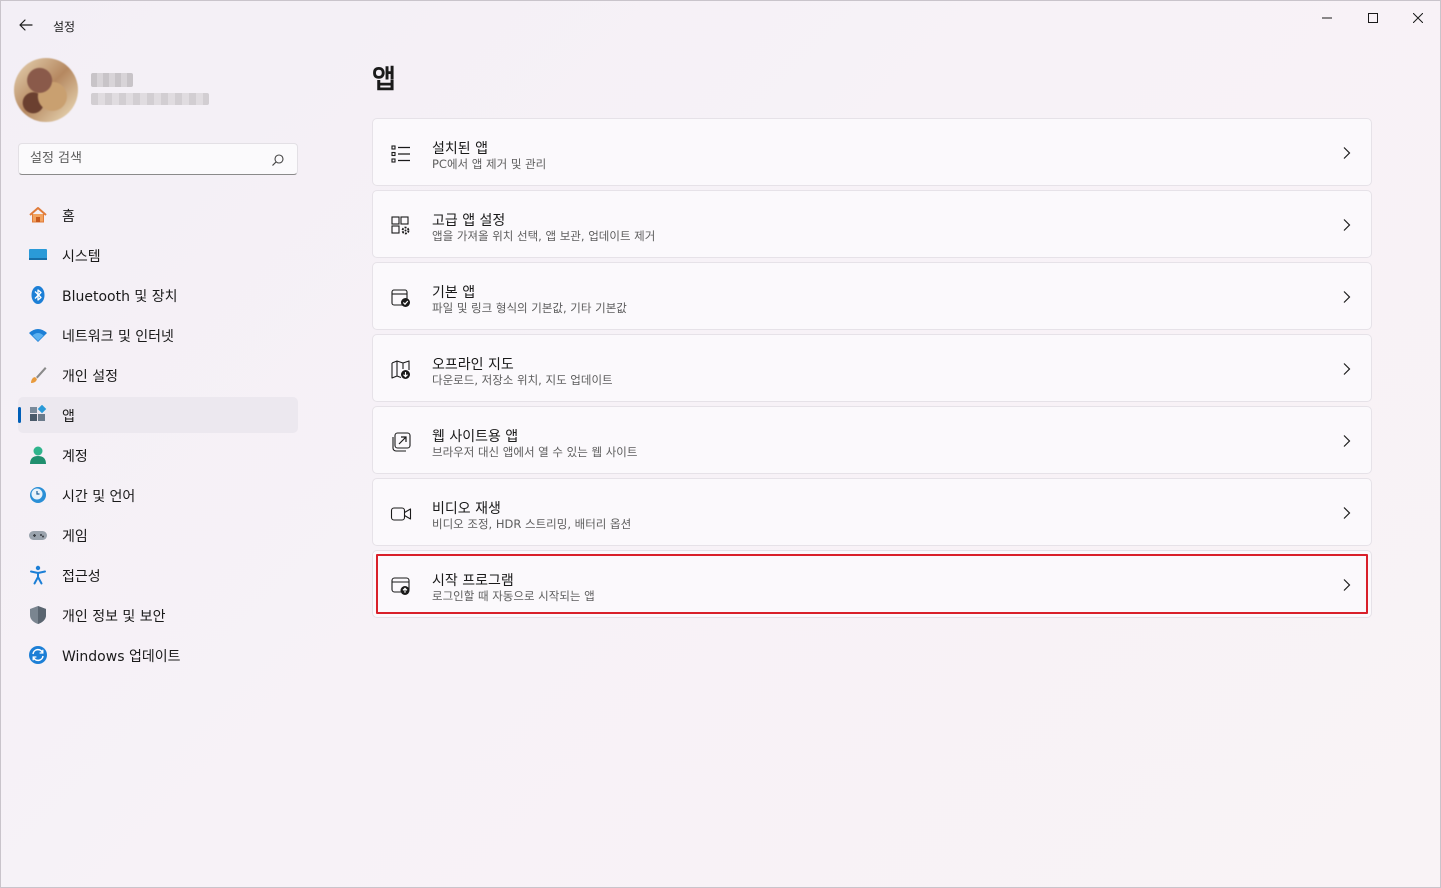 The width and height of the screenshot is (1441, 888). I want to click on card-title: 웹 사이트용 앱, so click(475, 437).